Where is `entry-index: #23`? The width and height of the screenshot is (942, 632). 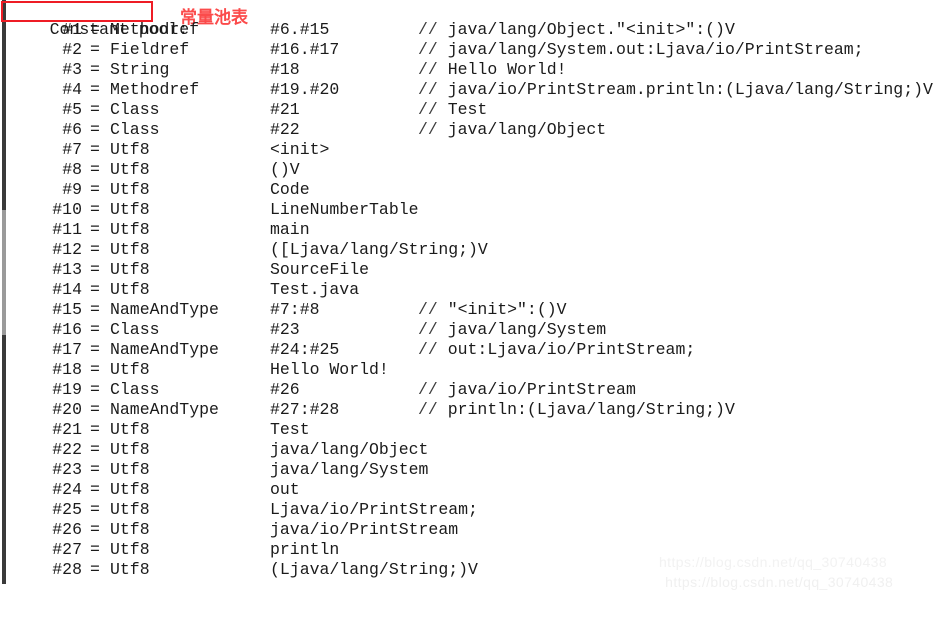 entry-index: #23 is located at coordinates (67, 469).